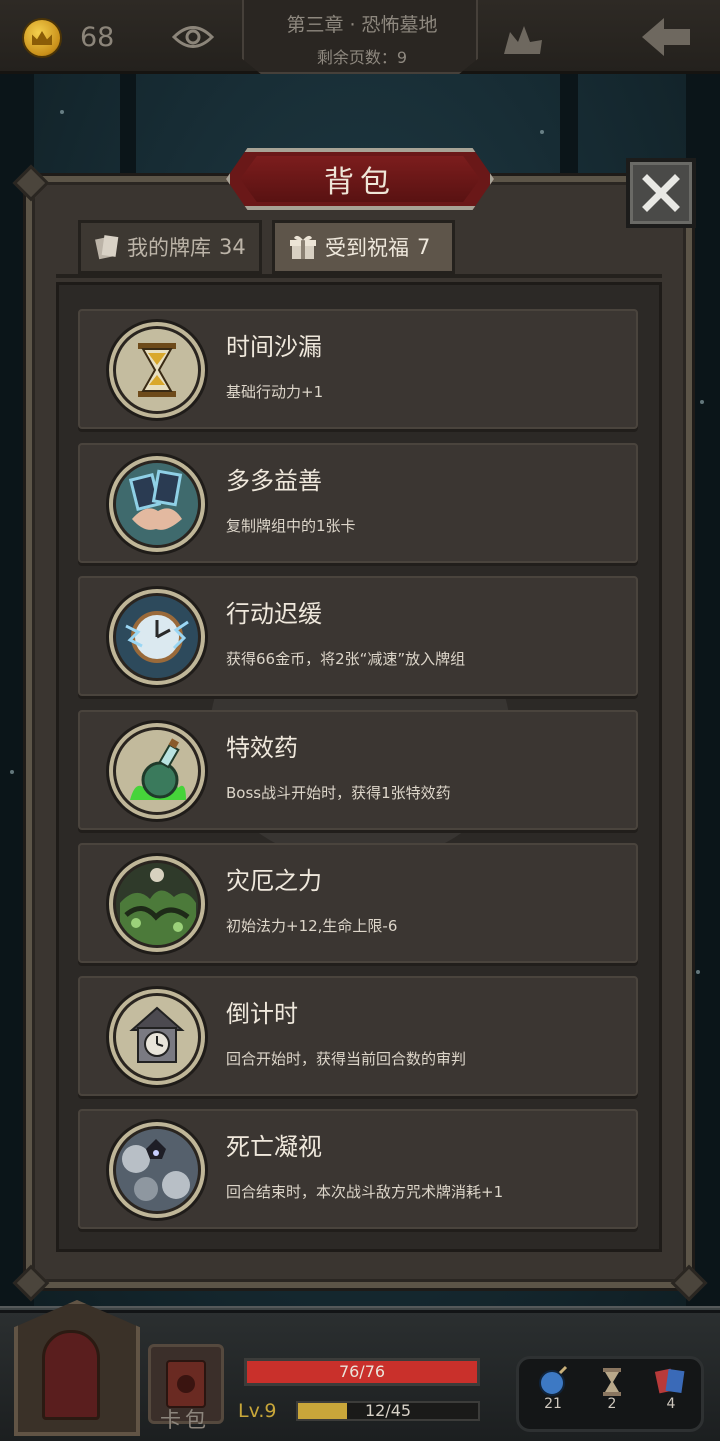 The width and height of the screenshot is (720, 1441). I want to click on death-gaze-icon, so click(157, 1170).